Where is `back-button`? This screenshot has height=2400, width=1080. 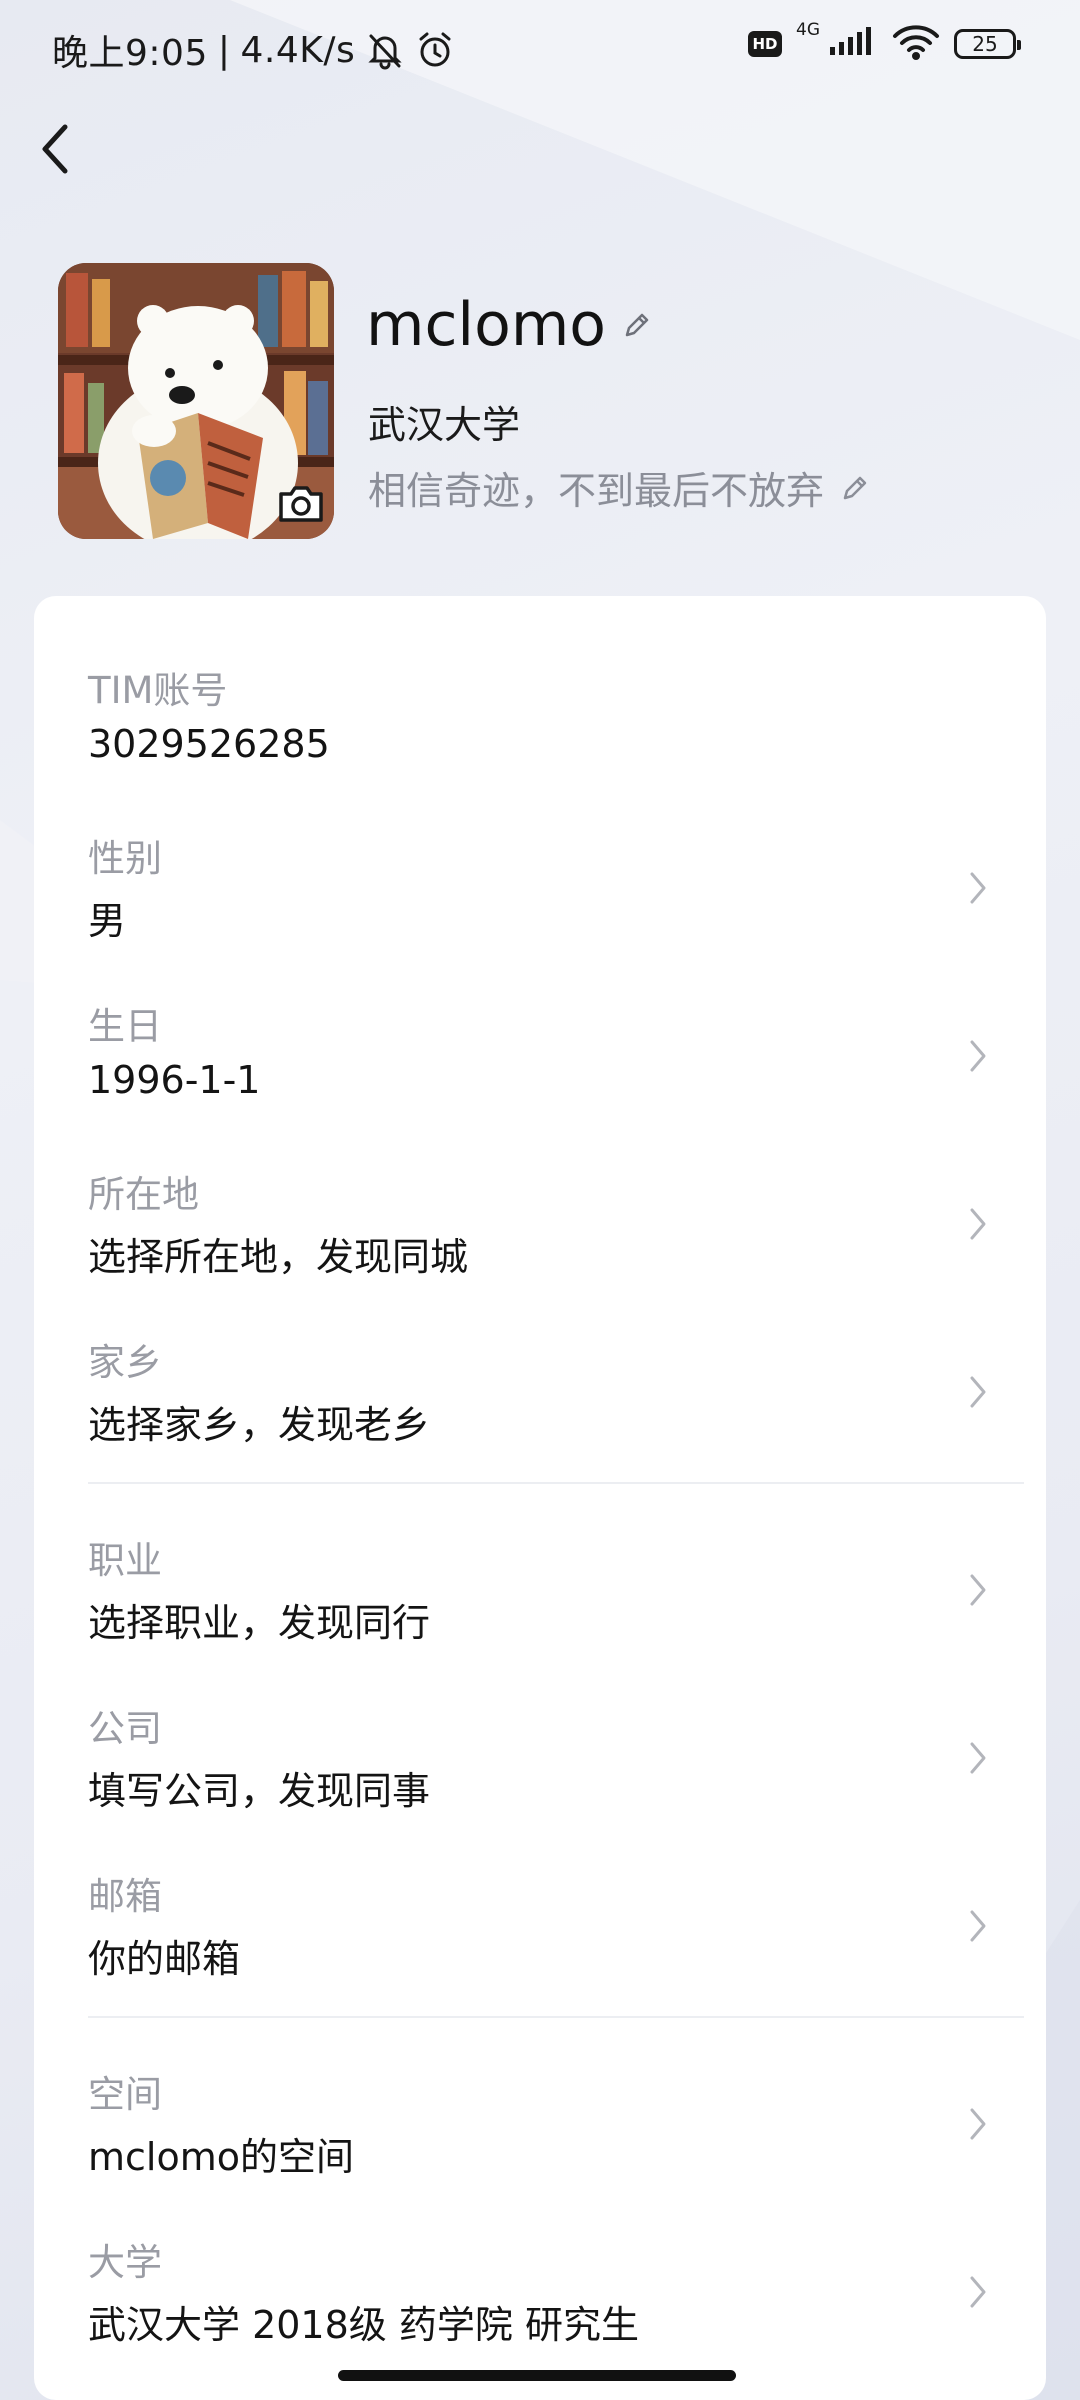
back-button is located at coordinates (57, 149).